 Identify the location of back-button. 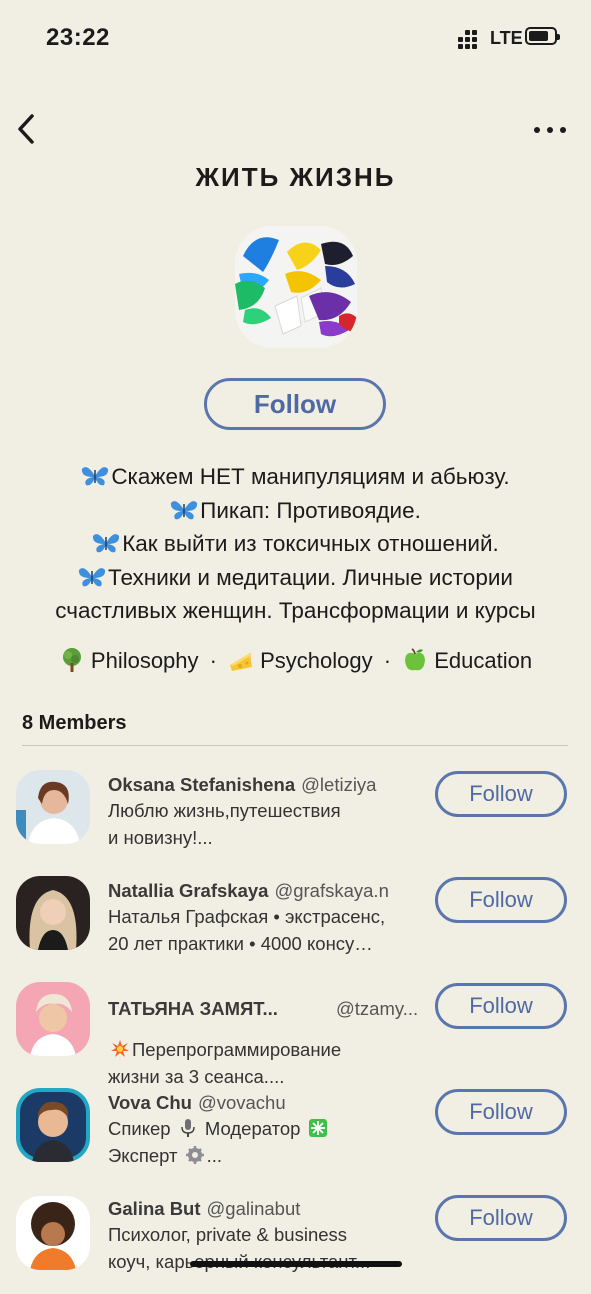
(28, 129).